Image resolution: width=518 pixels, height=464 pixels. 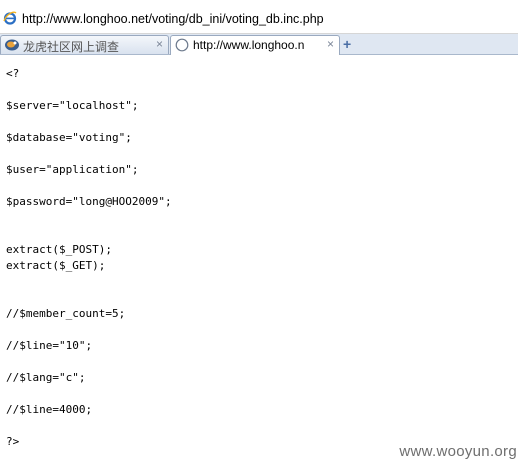 I want to click on ie-page-icon, so click(x=10, y=18).